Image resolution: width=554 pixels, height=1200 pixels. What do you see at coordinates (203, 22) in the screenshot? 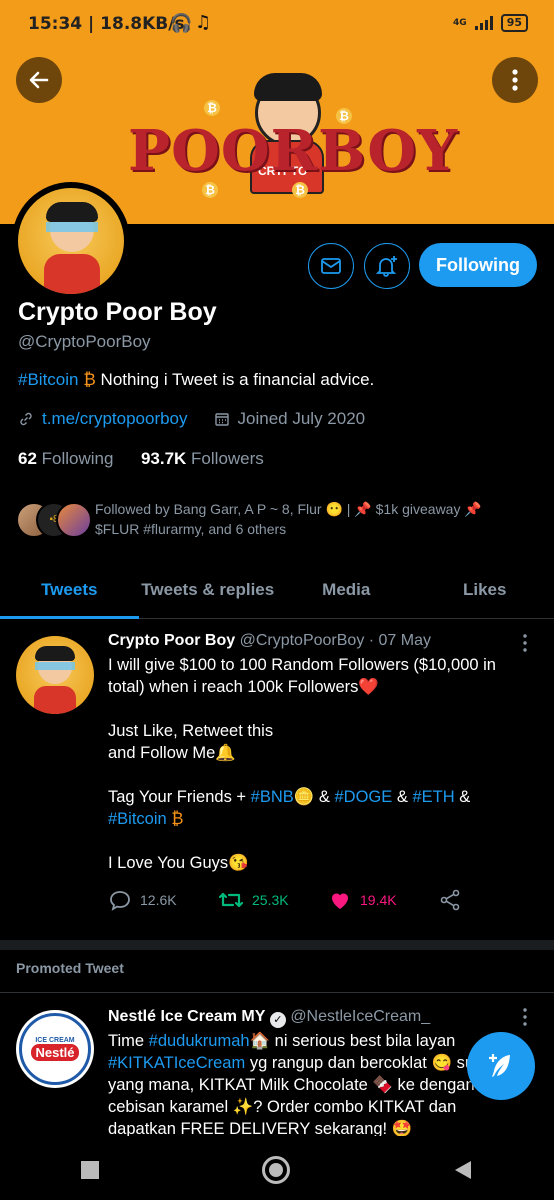
I see `music-note-icon: ♫` at bounding box center [203, 22].